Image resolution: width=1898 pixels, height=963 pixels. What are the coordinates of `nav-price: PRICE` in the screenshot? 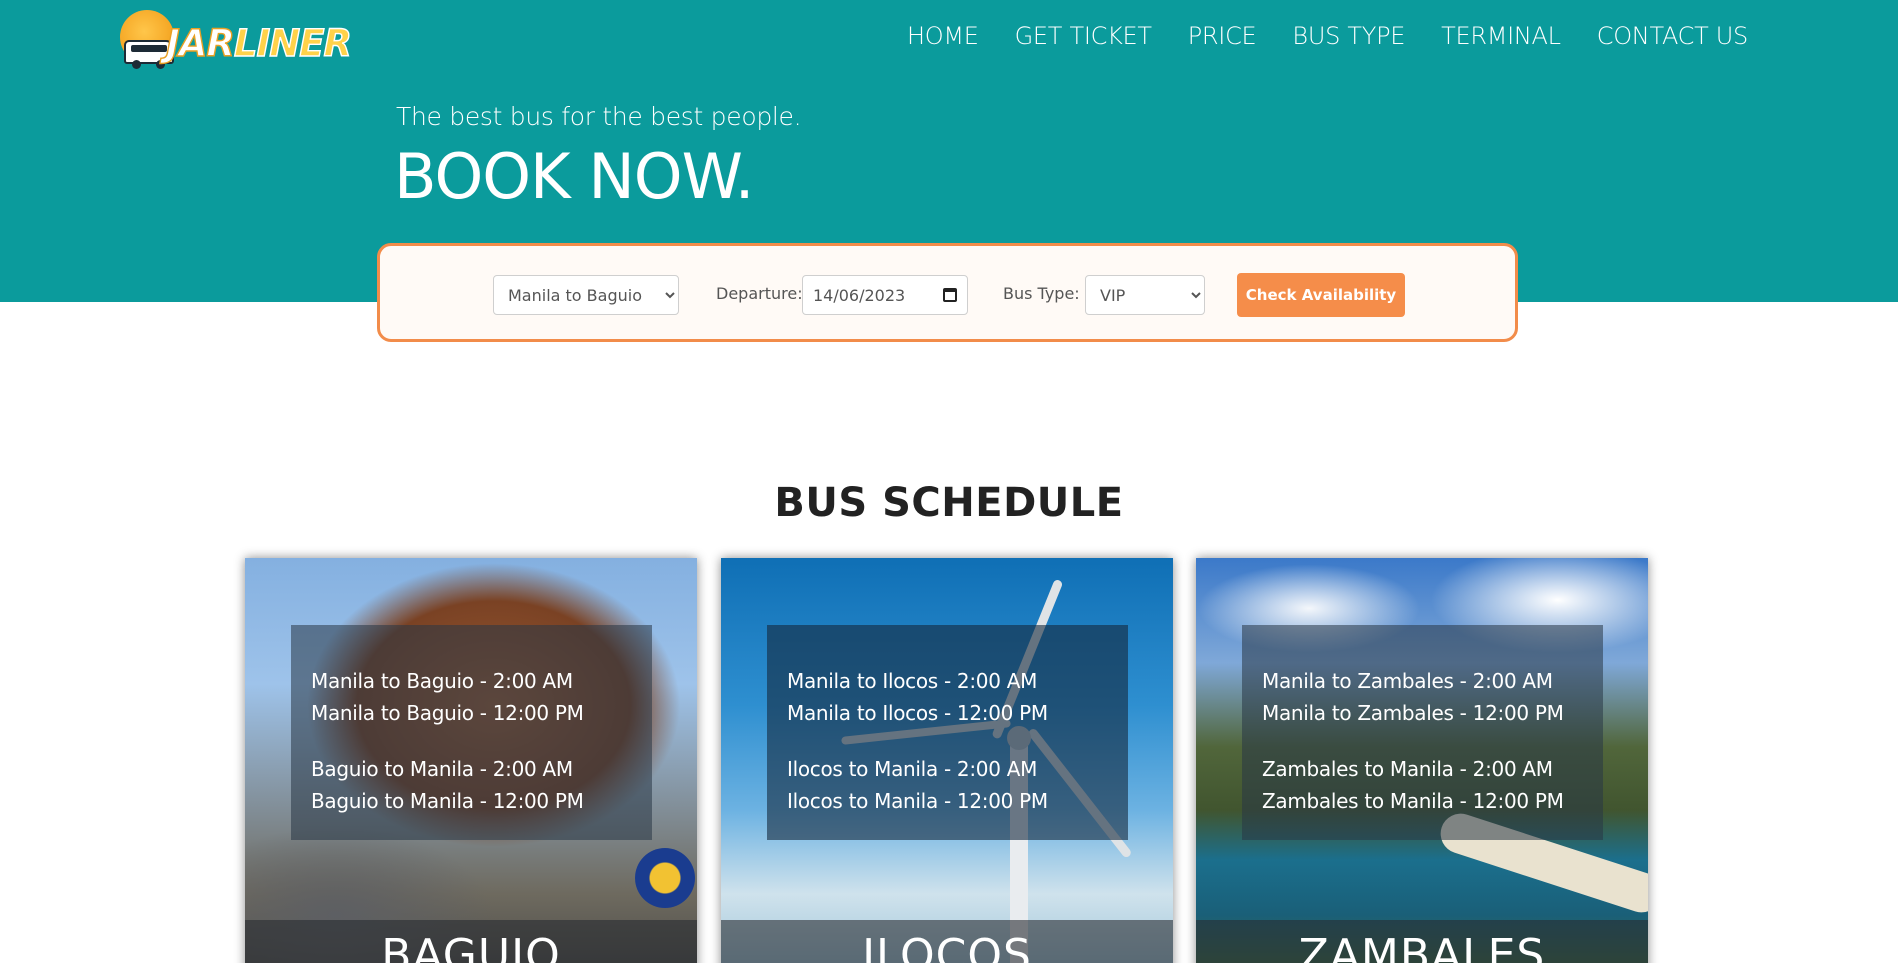 It's located at (1222, 36).